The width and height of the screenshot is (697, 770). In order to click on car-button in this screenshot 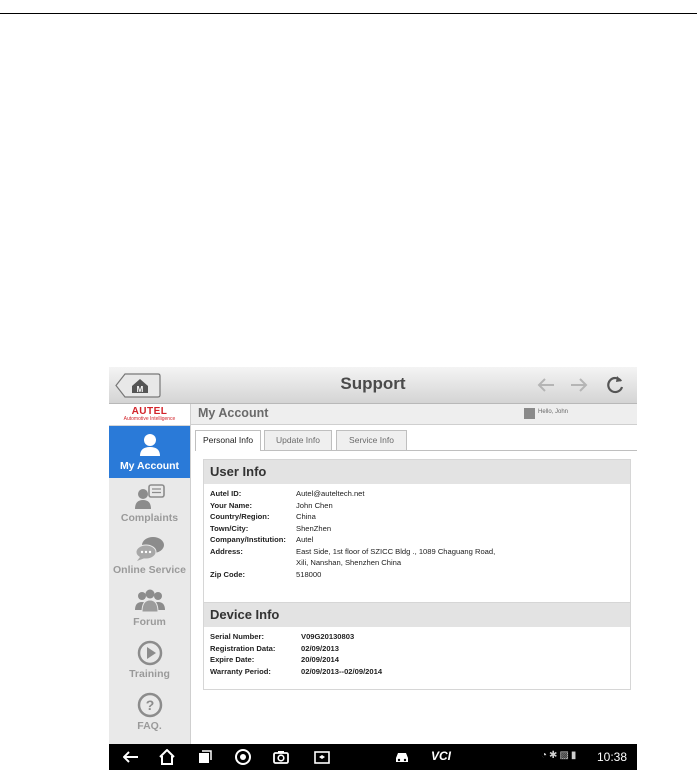, I will do `click(402, 757)`.